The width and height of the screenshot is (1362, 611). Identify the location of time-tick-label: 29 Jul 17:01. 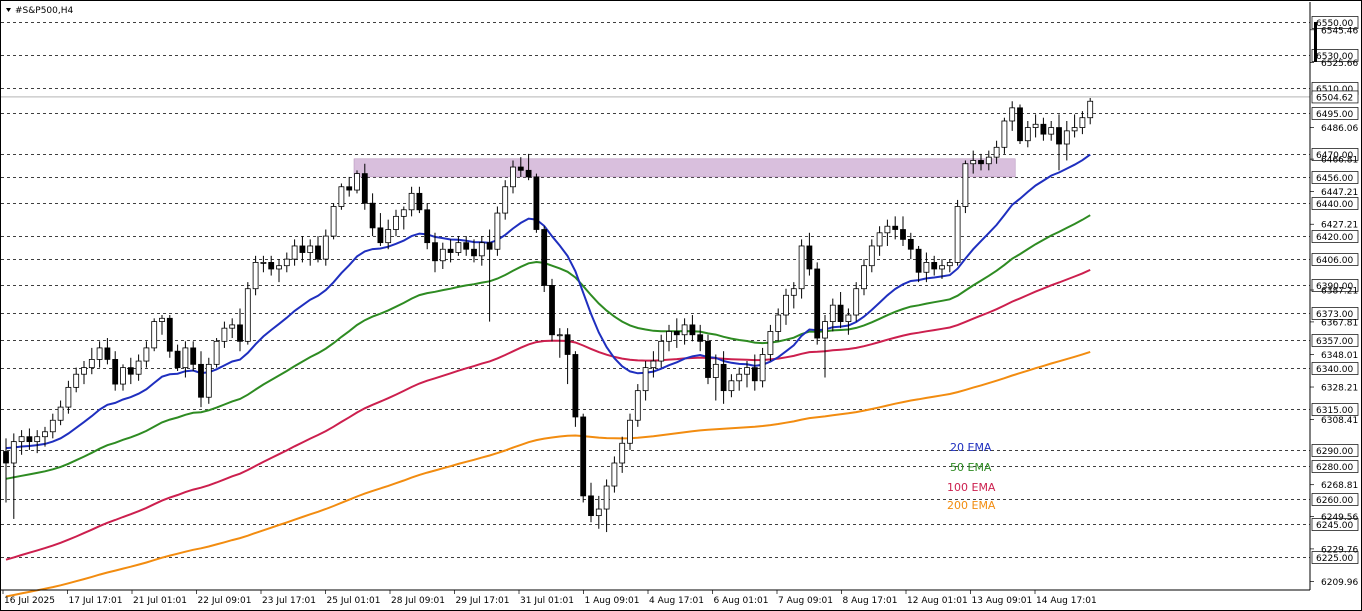
(483, 601).